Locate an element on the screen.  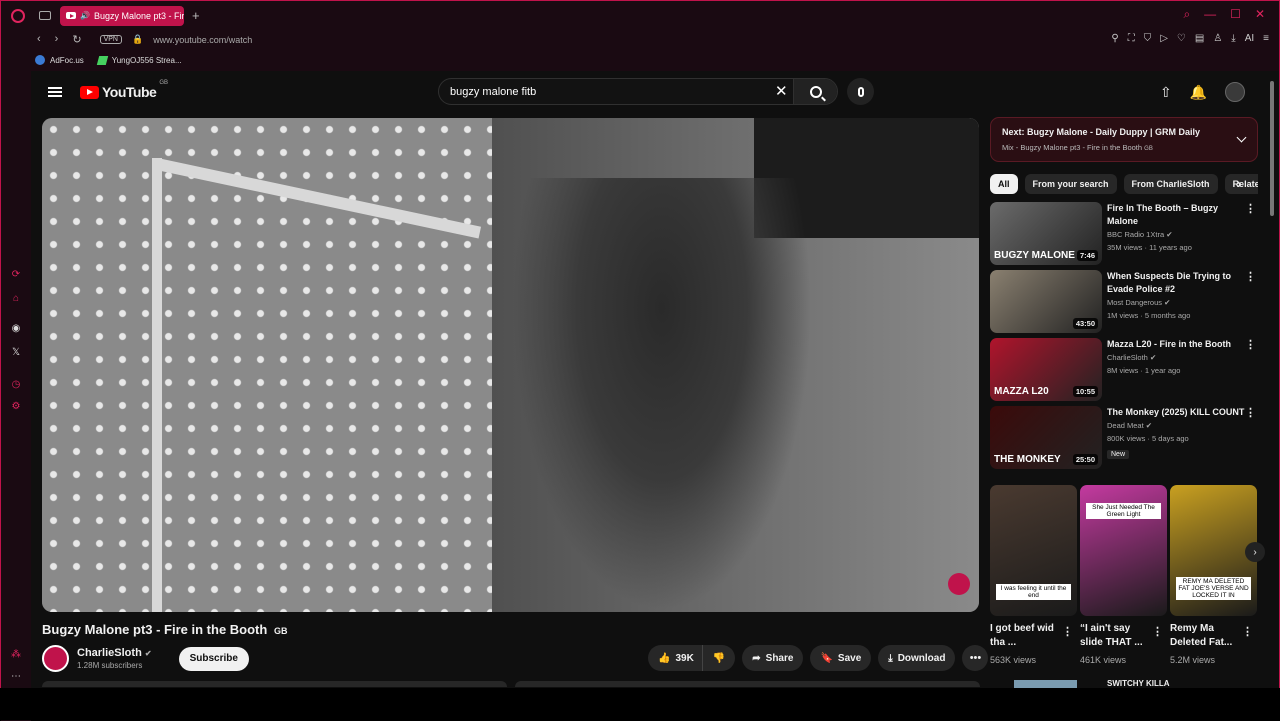
pin-icon: ⚲ is located at coordinates (1114, 38).